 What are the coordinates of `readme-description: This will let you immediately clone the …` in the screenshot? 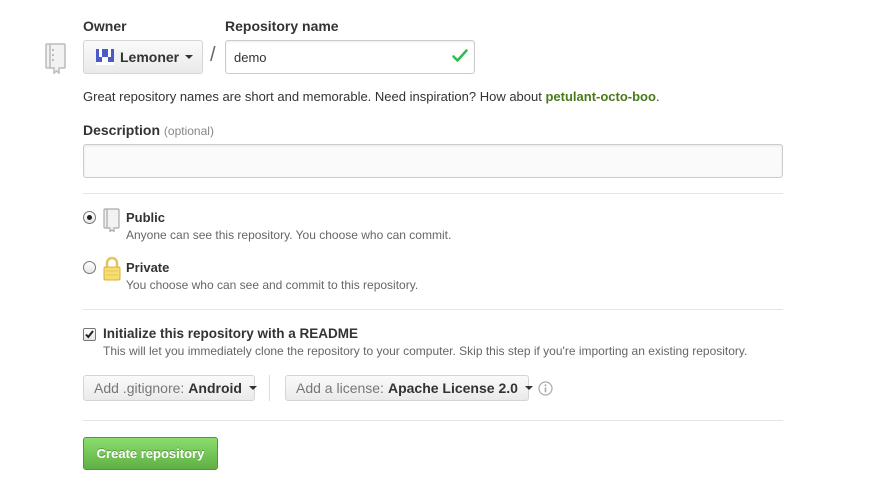 It's located at (425, 351).